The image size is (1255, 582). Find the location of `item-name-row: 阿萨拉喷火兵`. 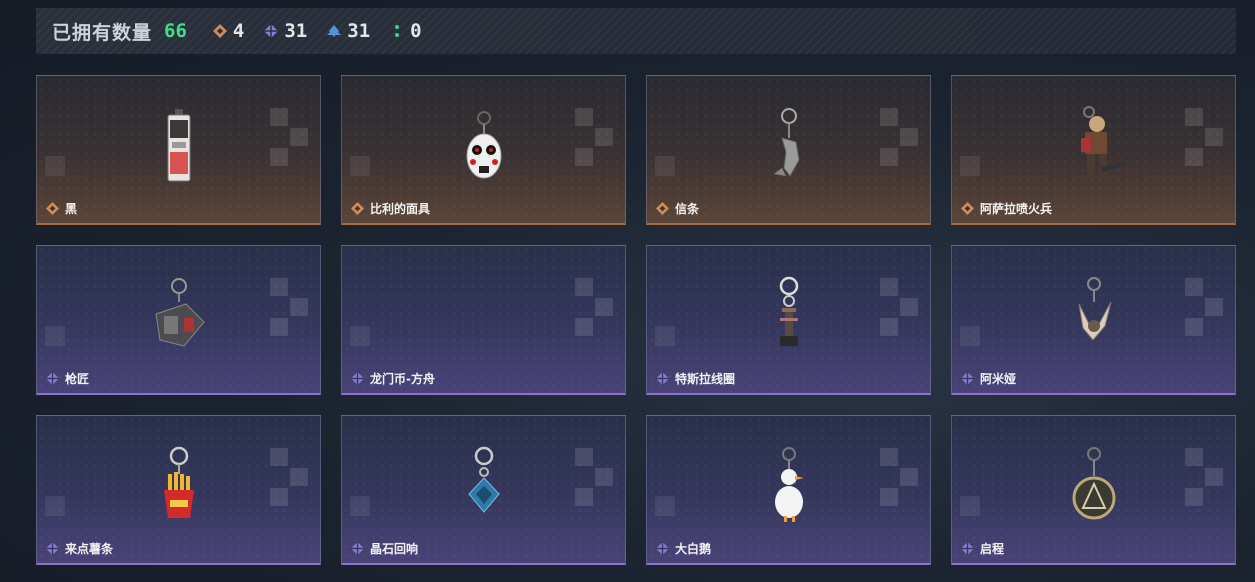

item-name-row: 阿萨拉喷火兵 is located at coordinates (1006, 208).